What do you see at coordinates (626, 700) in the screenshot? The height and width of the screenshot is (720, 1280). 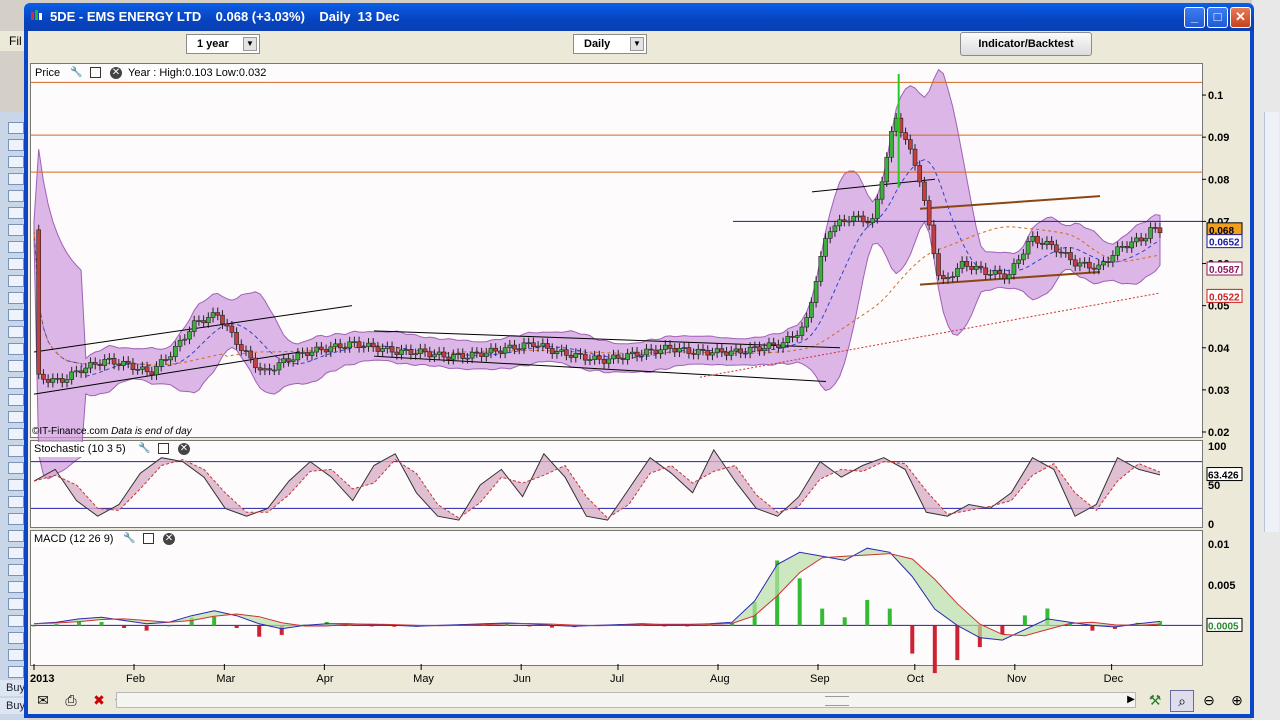 I see `time-scrollbar` at bounding box center [626, 700].